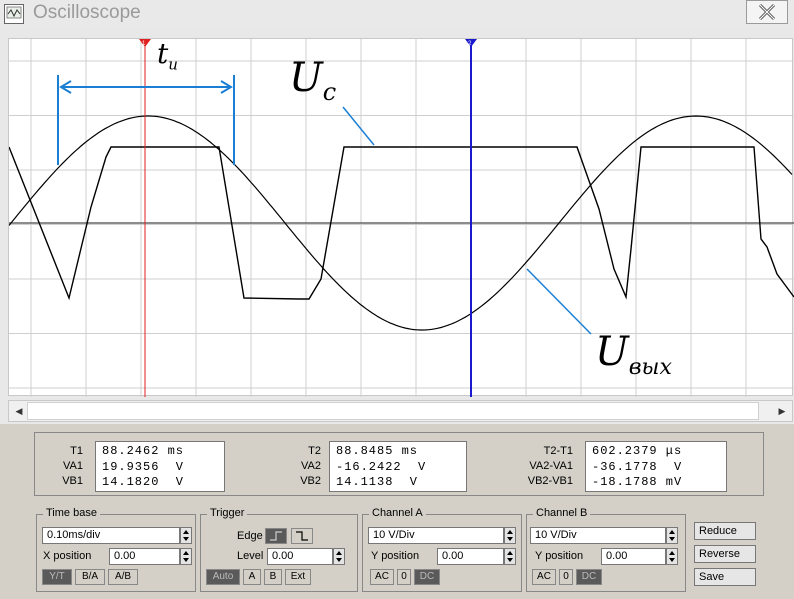 This screenshot has height=599, width=794. I want to click on scroll-right-icon: ▶, so click(782, 411).